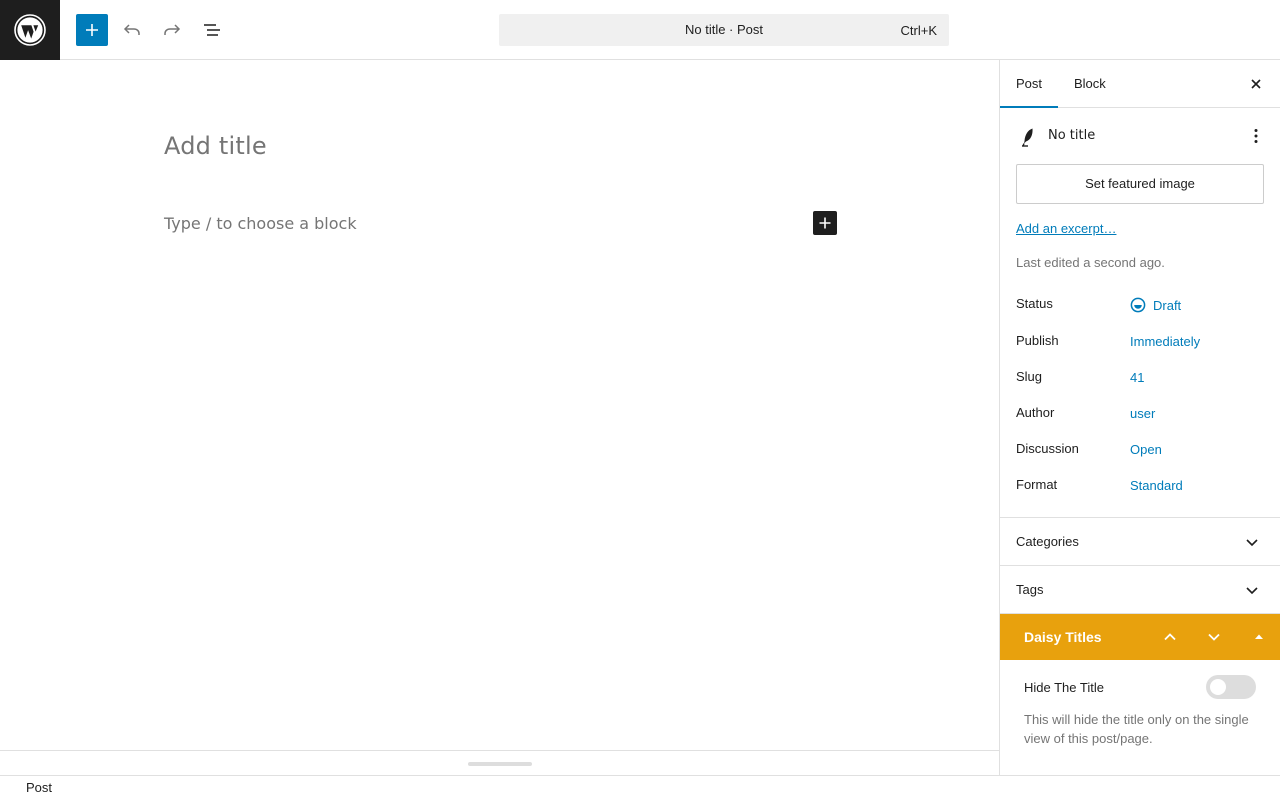 This screenshot has height=800, width=1280. I want to click on resize-handle, so click(500, 764).